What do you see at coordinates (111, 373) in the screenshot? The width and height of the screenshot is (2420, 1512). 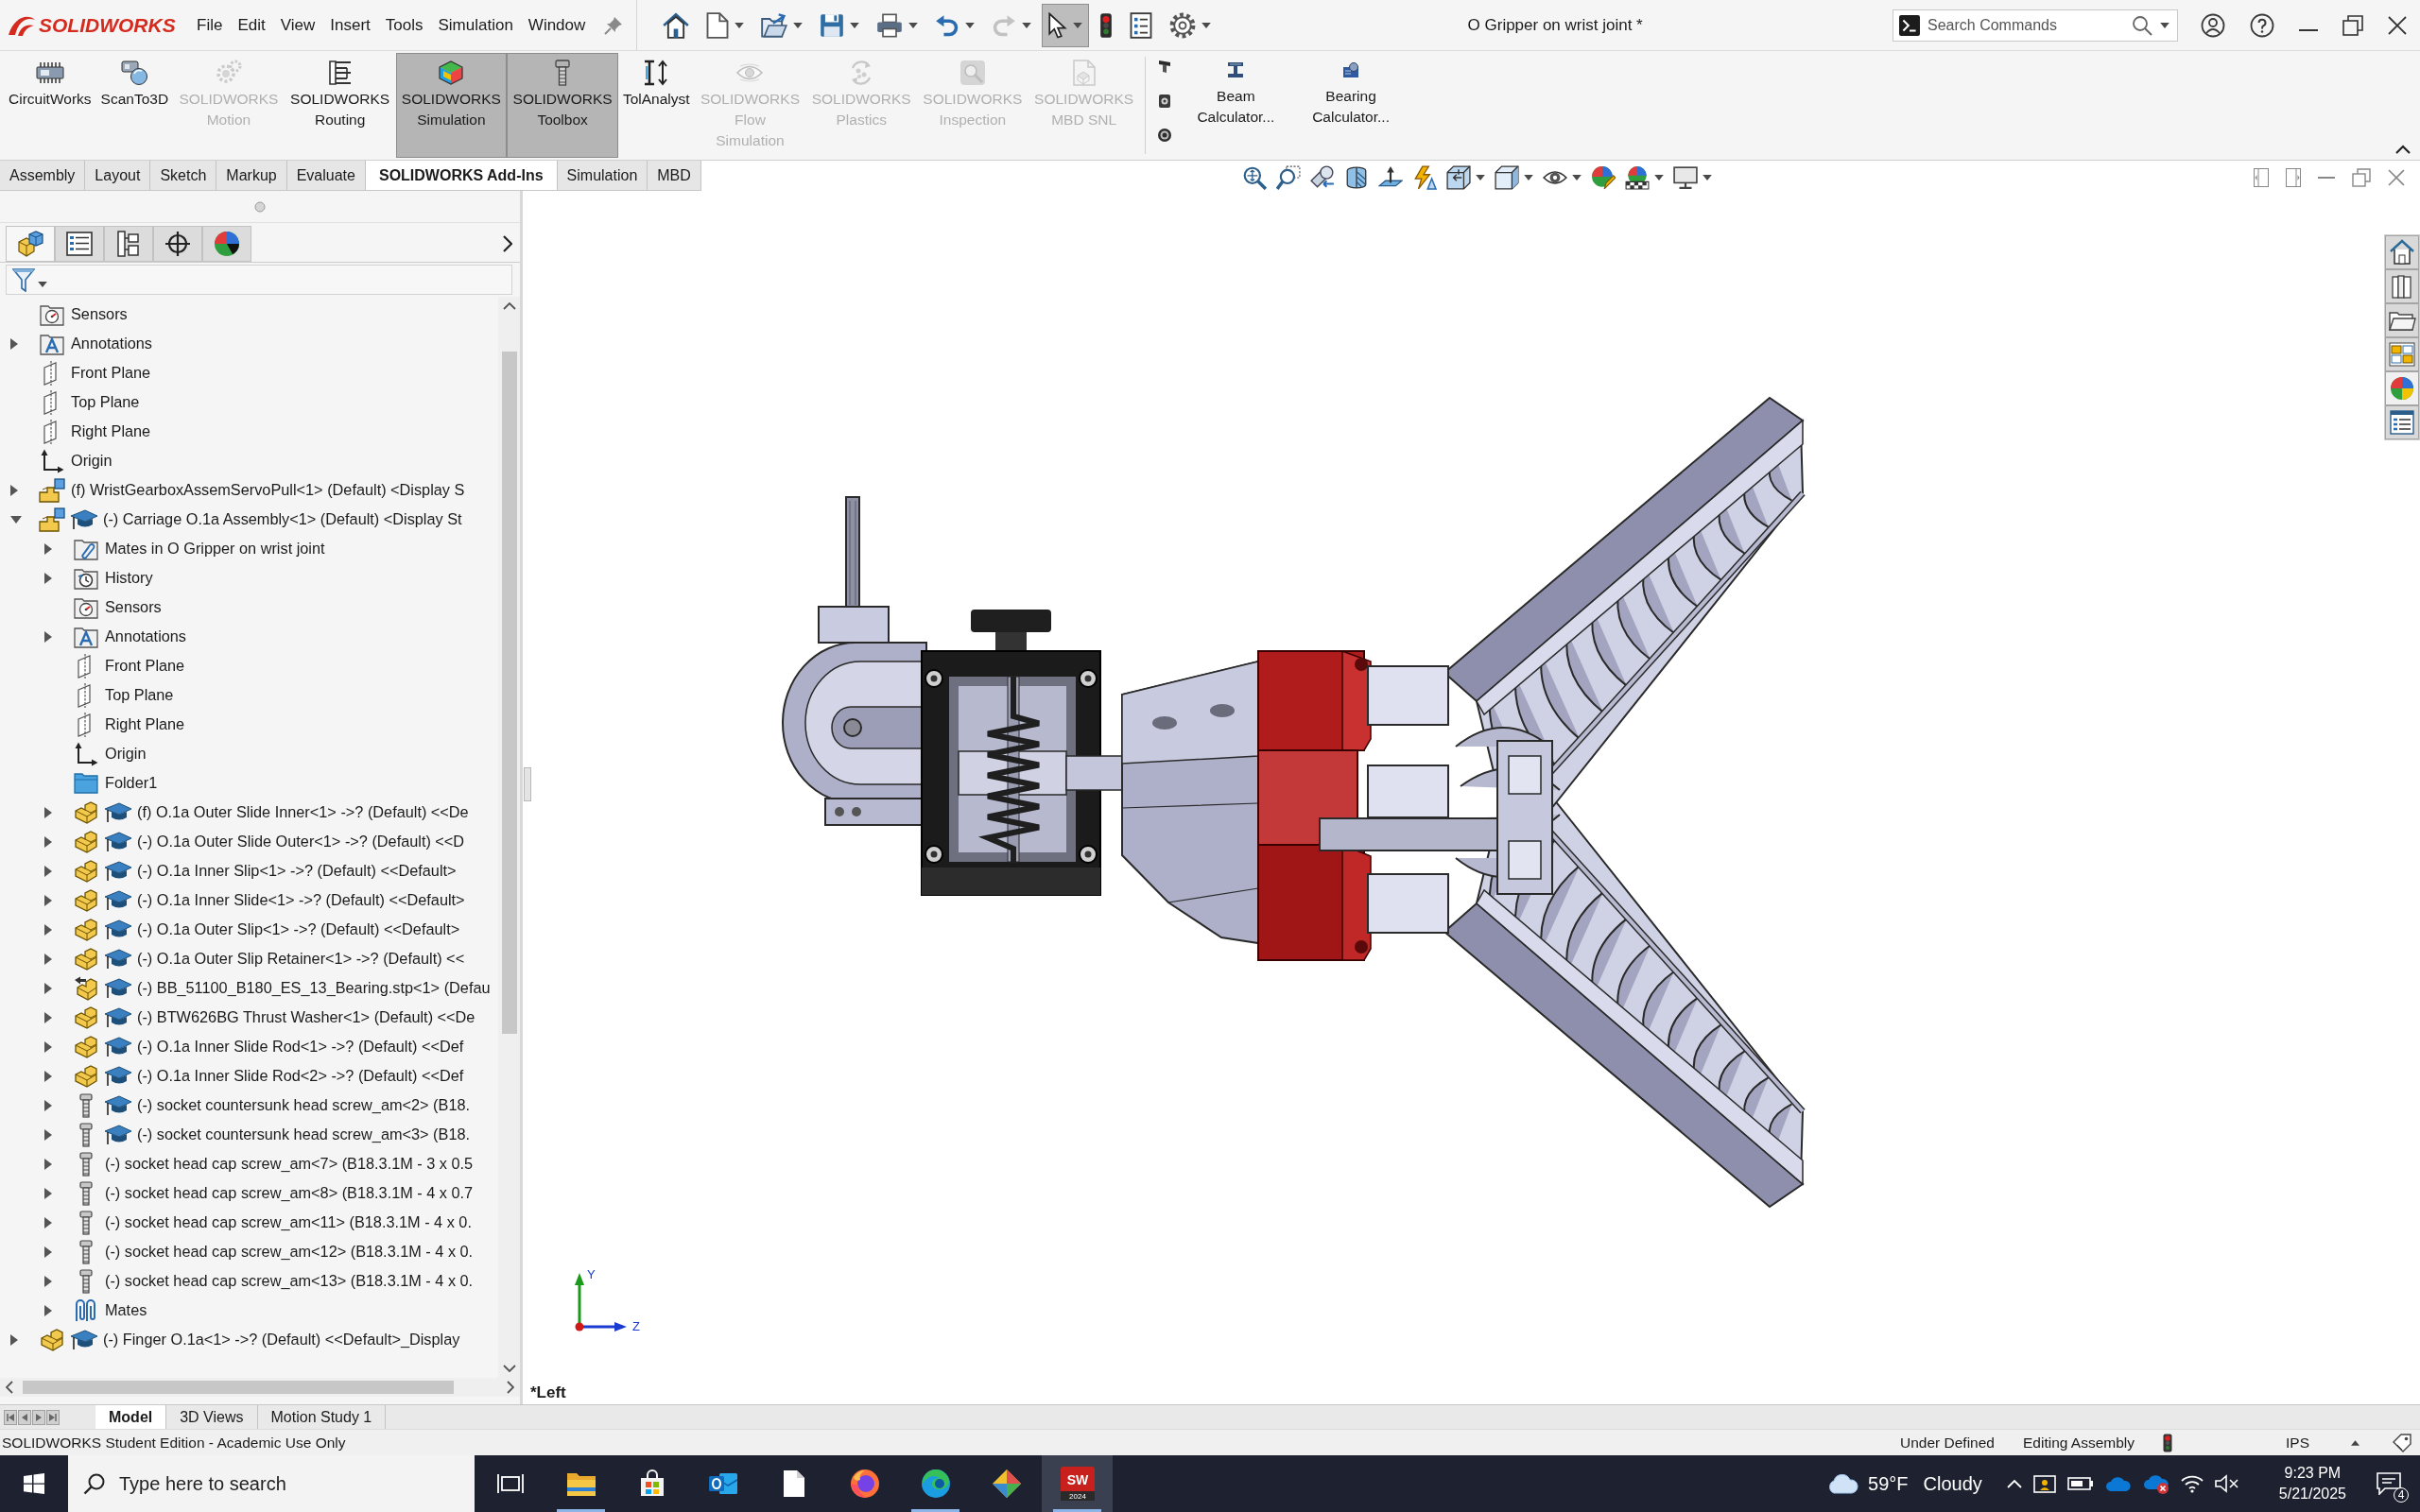 I see `tree-item: Front Plane` at bounding box center [111, 373].